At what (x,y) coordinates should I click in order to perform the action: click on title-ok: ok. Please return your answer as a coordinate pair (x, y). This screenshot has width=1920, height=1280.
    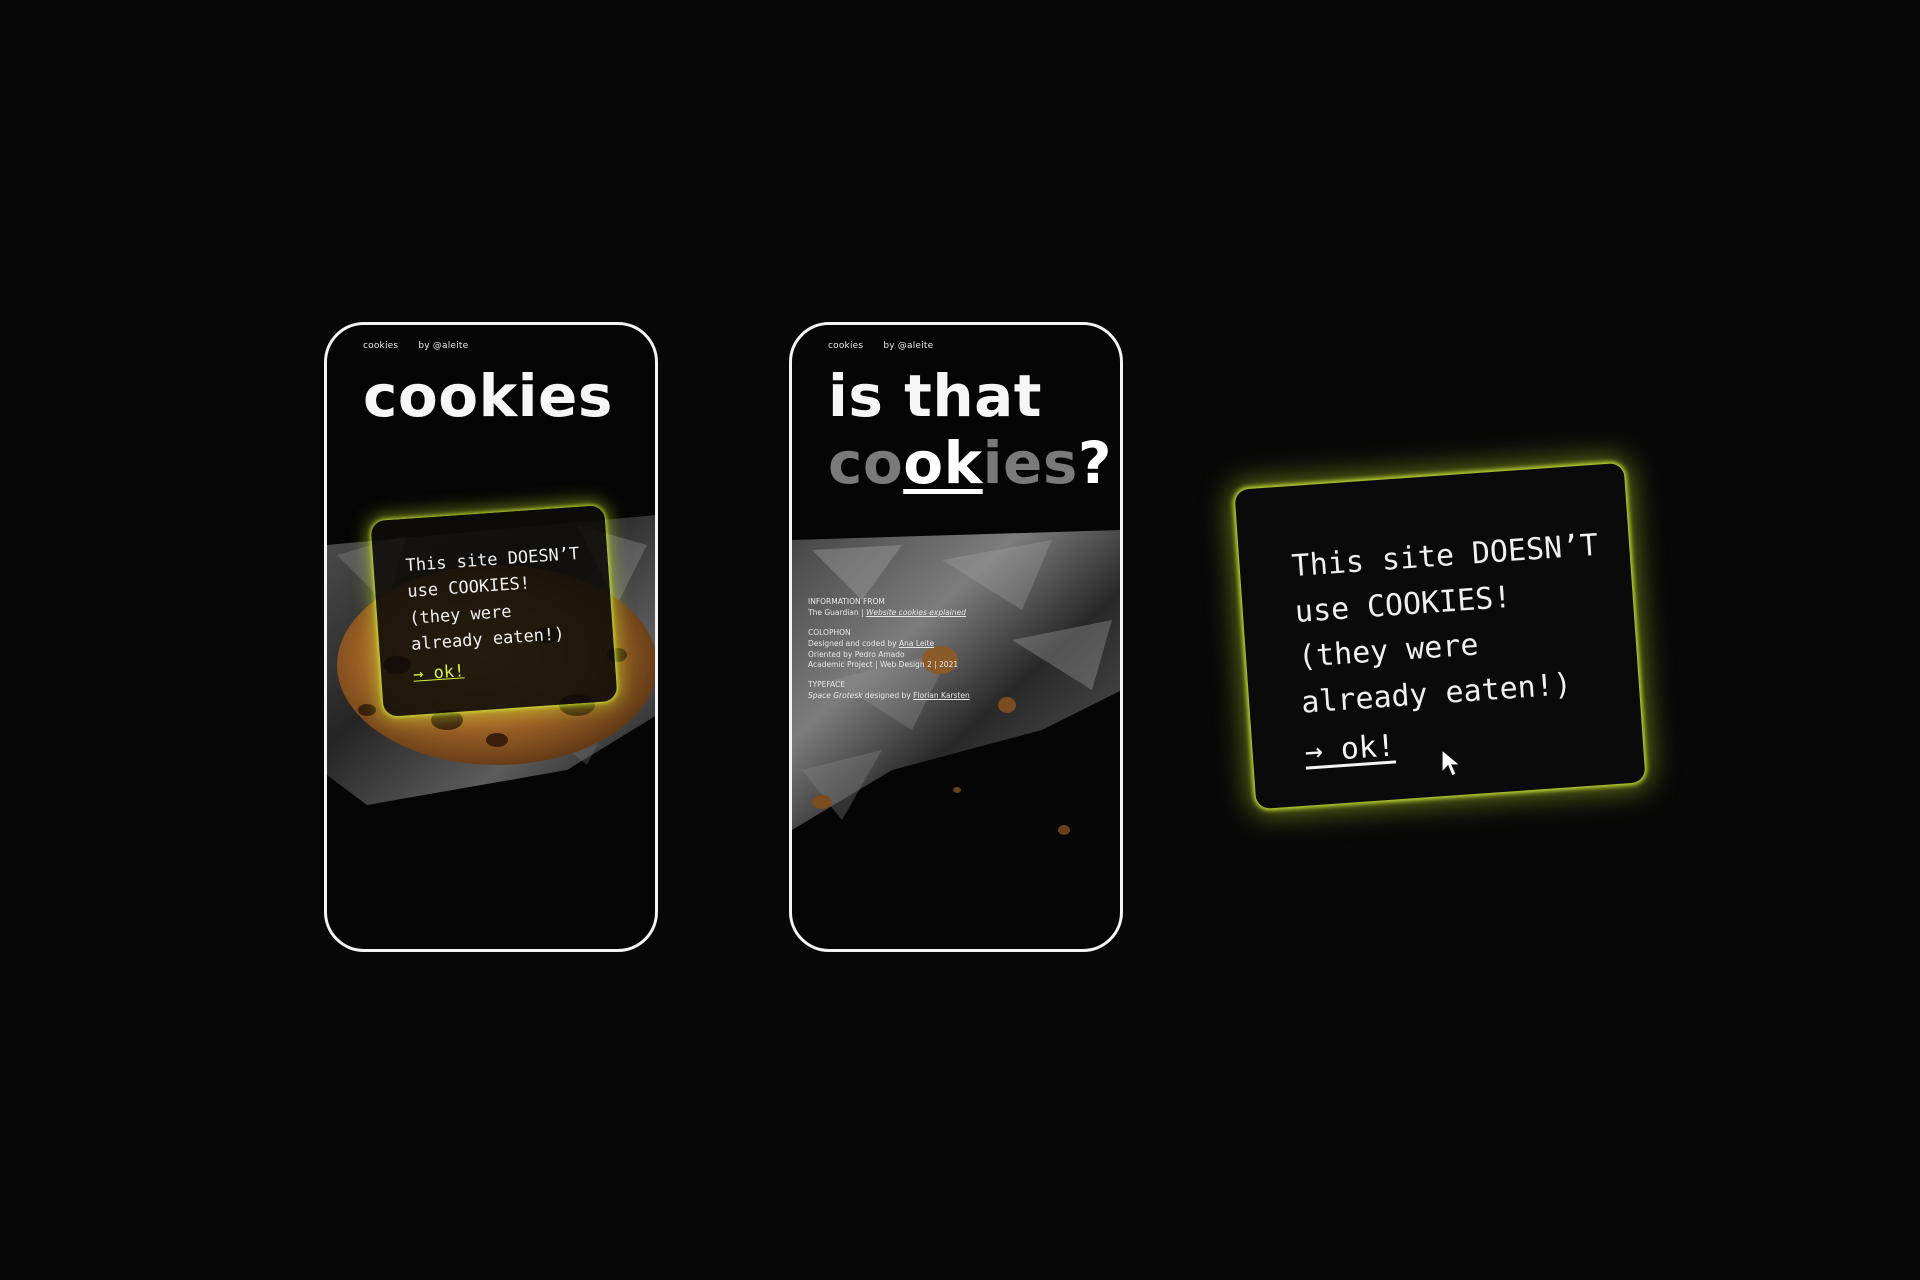
    Looking at the image, I should click on (943, 462).